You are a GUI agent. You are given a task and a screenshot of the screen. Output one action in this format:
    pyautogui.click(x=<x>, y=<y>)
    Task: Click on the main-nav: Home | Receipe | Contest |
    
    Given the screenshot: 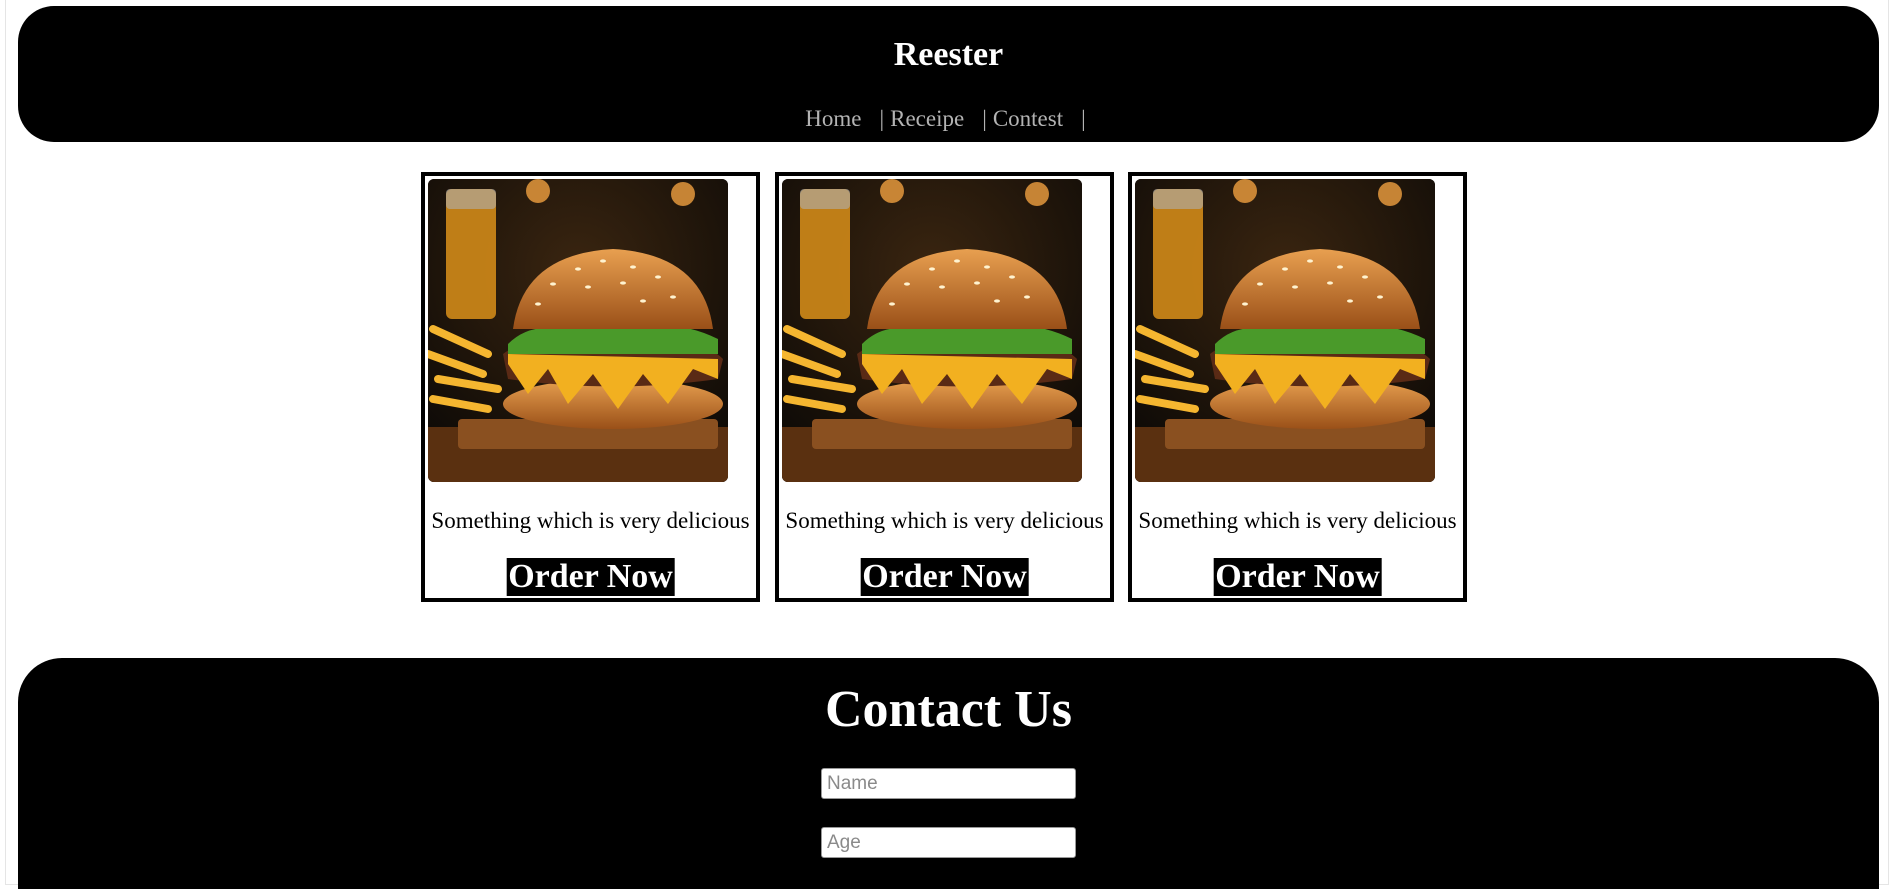 What is the action you would take?
    pyautogui.click(x=948, y=119)
    